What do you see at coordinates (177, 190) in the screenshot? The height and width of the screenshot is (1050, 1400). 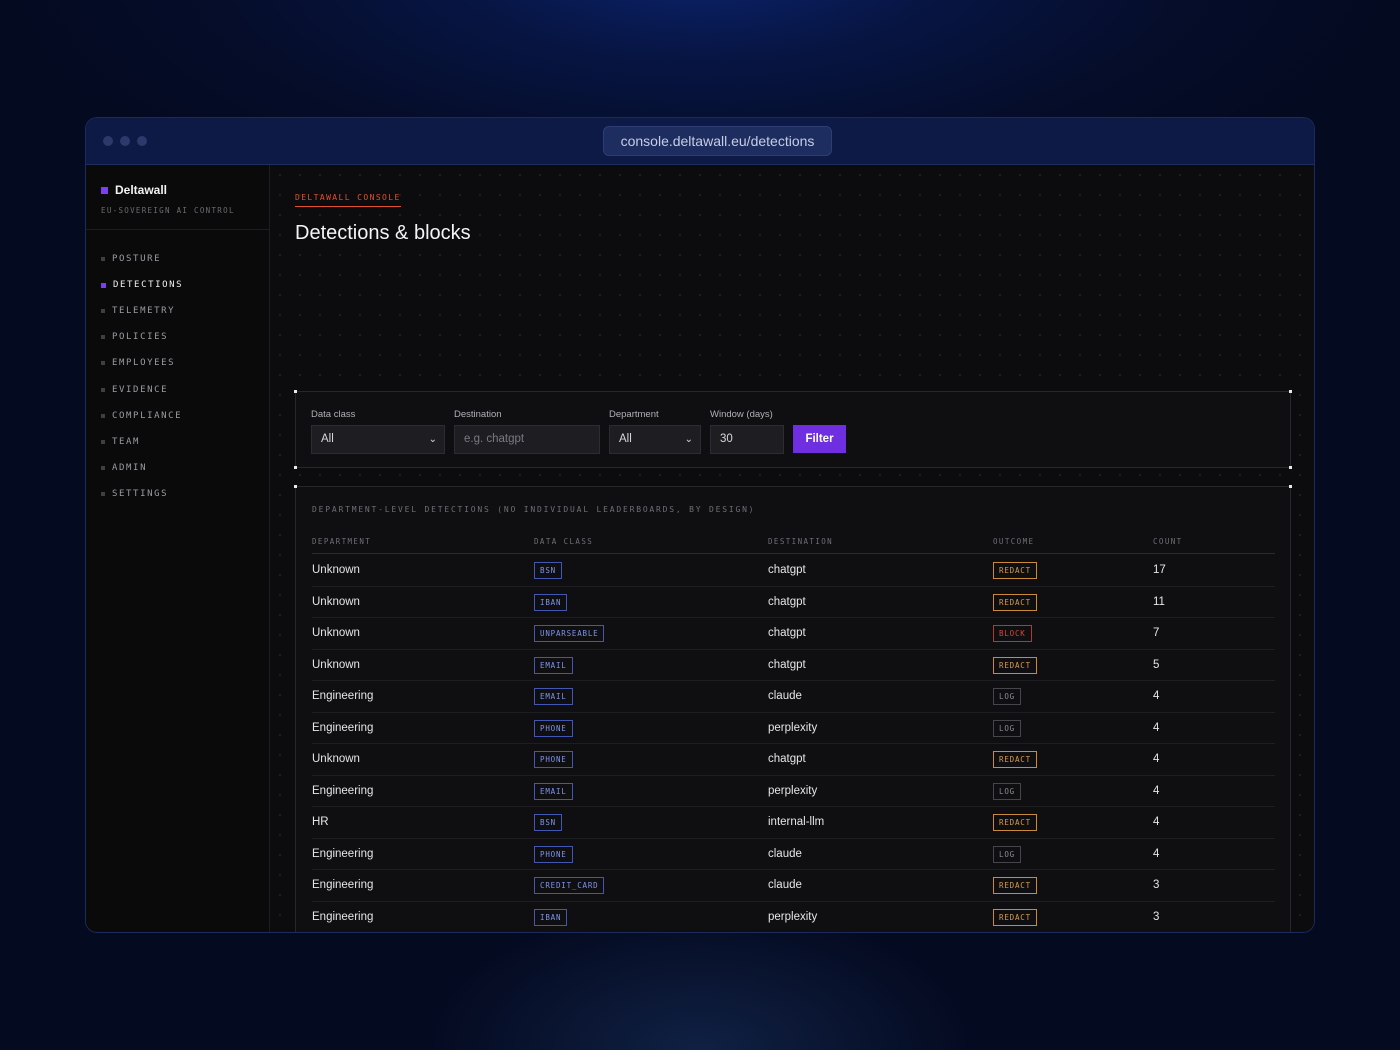 I see `brand-name: Deltawall` at bounding box center [177, 190].